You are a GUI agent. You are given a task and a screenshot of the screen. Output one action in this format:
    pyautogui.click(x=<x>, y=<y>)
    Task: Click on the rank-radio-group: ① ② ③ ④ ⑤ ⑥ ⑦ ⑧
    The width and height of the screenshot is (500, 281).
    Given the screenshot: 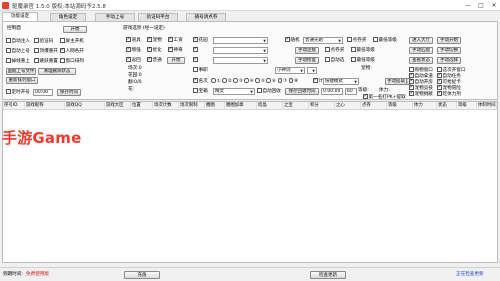 What is the action you would take?
    pyautogui.click(x=254, y=81)
    